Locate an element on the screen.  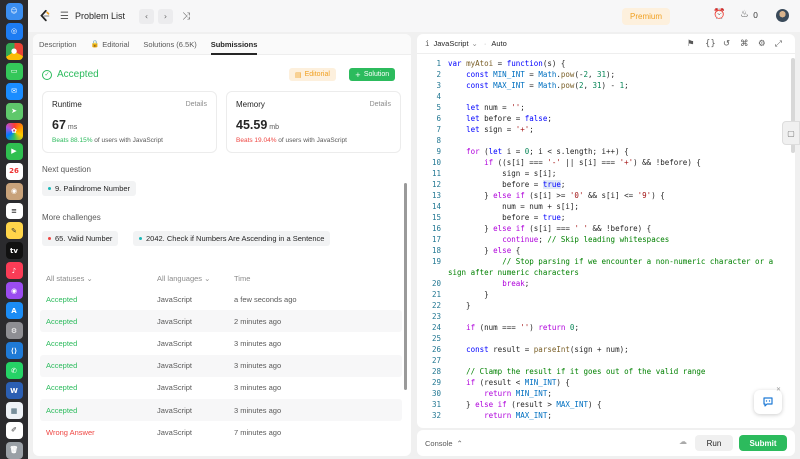
next-problem-button: › is located at coordinates (165, 16).